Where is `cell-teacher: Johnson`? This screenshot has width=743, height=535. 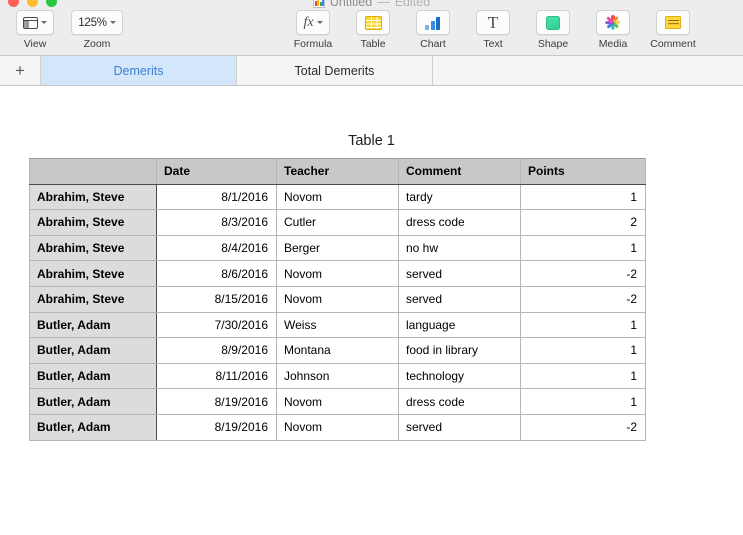
cell-teacher: Johnson is located at coordinates (337, 376).